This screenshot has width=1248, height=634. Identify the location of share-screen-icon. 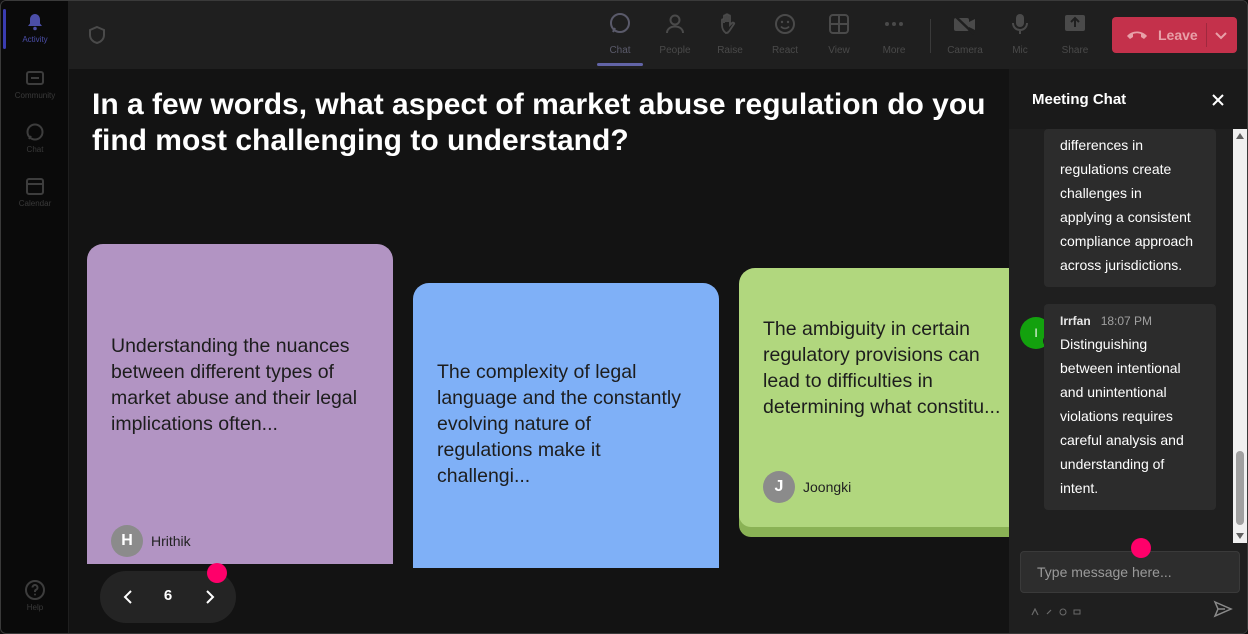
(1075, 24).